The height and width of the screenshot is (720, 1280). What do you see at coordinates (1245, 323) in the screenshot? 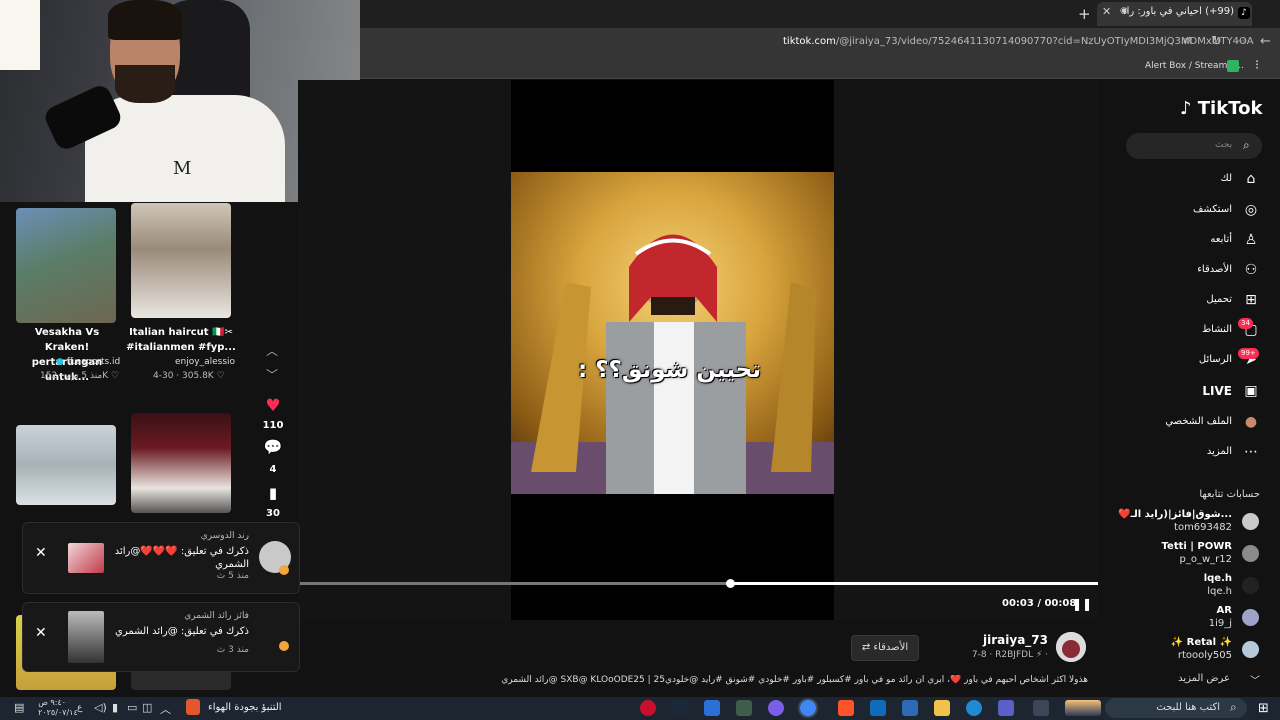
I see `notification-count-badge: 34` at bounding box center [1245, 323].